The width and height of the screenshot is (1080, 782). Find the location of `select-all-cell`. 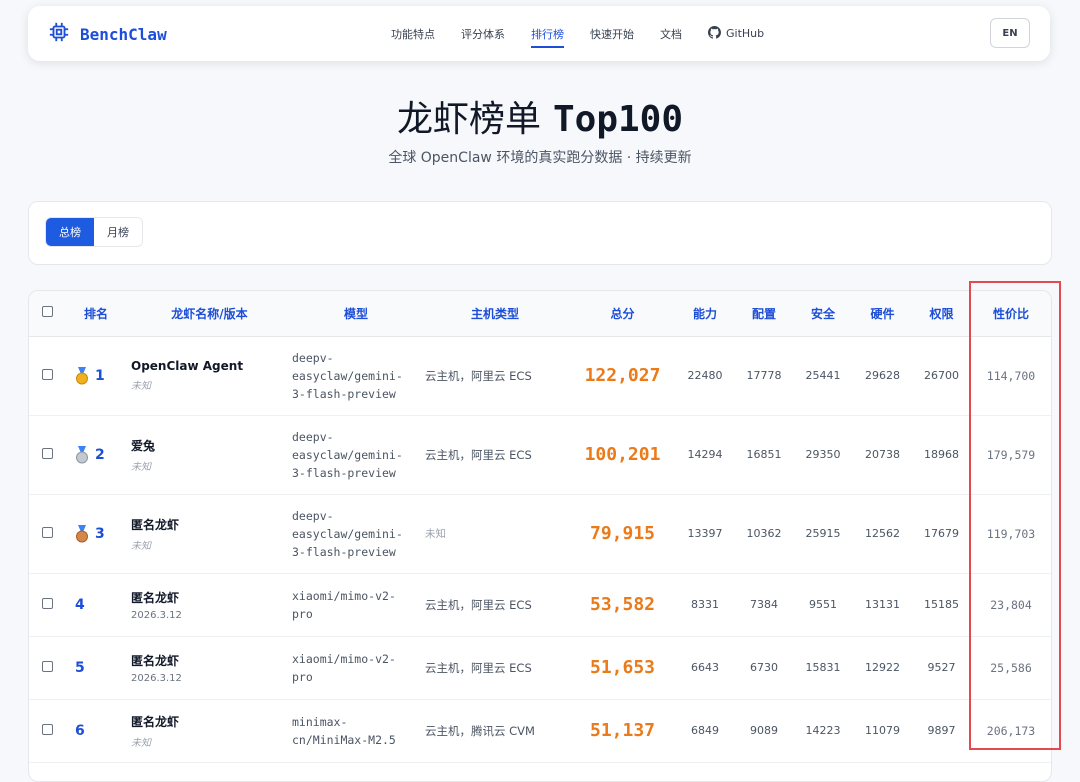

select-all-cell is located at coordinates (47, 314).